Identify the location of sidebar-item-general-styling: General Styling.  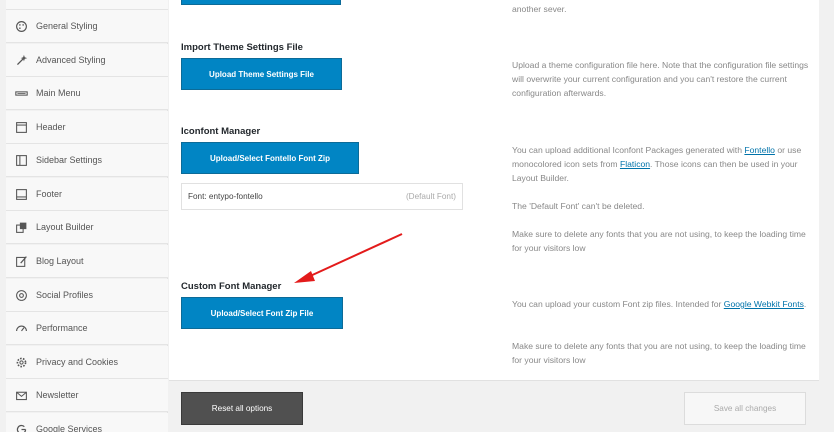
(87, 26).